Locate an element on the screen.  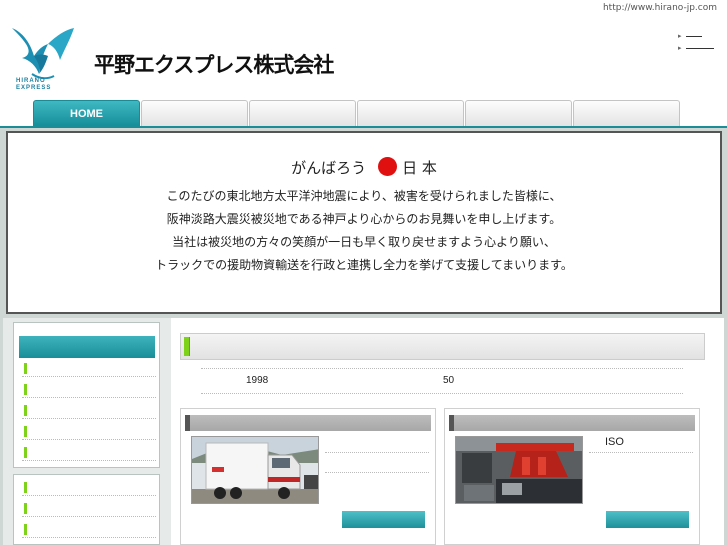
main-nav: HOME is located at coordinates (356, 113).